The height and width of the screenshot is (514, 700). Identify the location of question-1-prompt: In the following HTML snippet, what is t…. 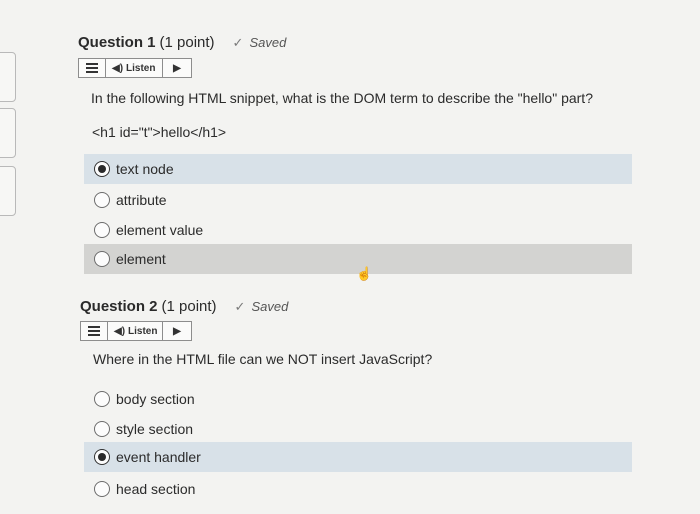
(342, 98).